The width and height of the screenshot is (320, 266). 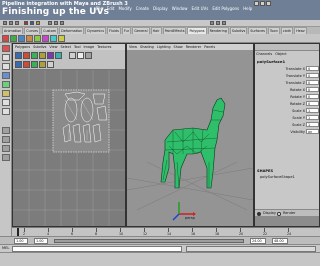 I want to click on minimize-button, so click(x=256, y=3).